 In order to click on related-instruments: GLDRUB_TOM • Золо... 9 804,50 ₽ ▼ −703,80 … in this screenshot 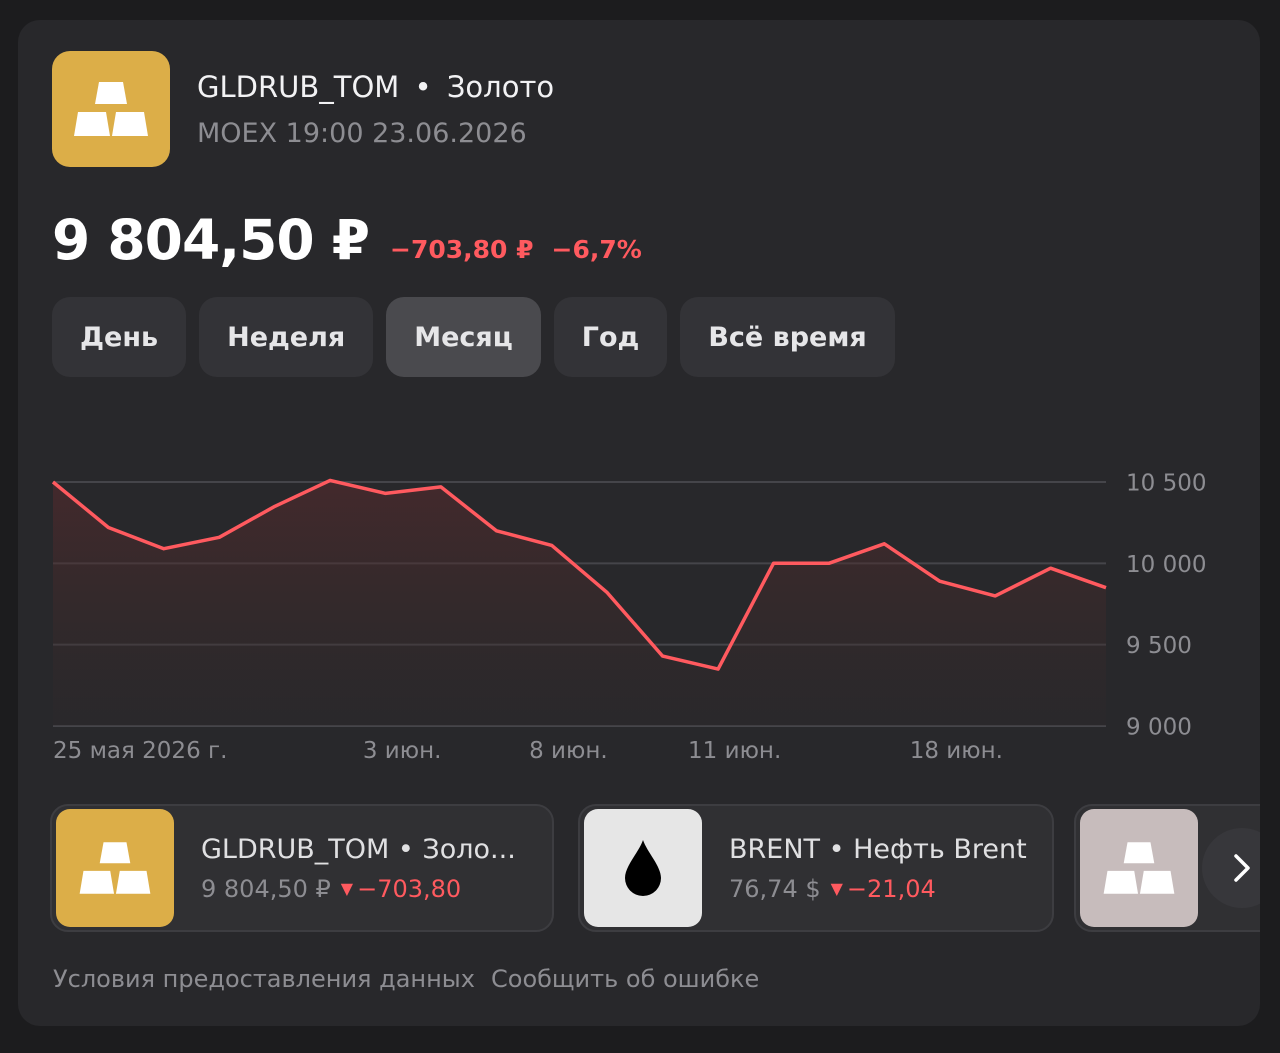, I will do `click(655, 870)`.